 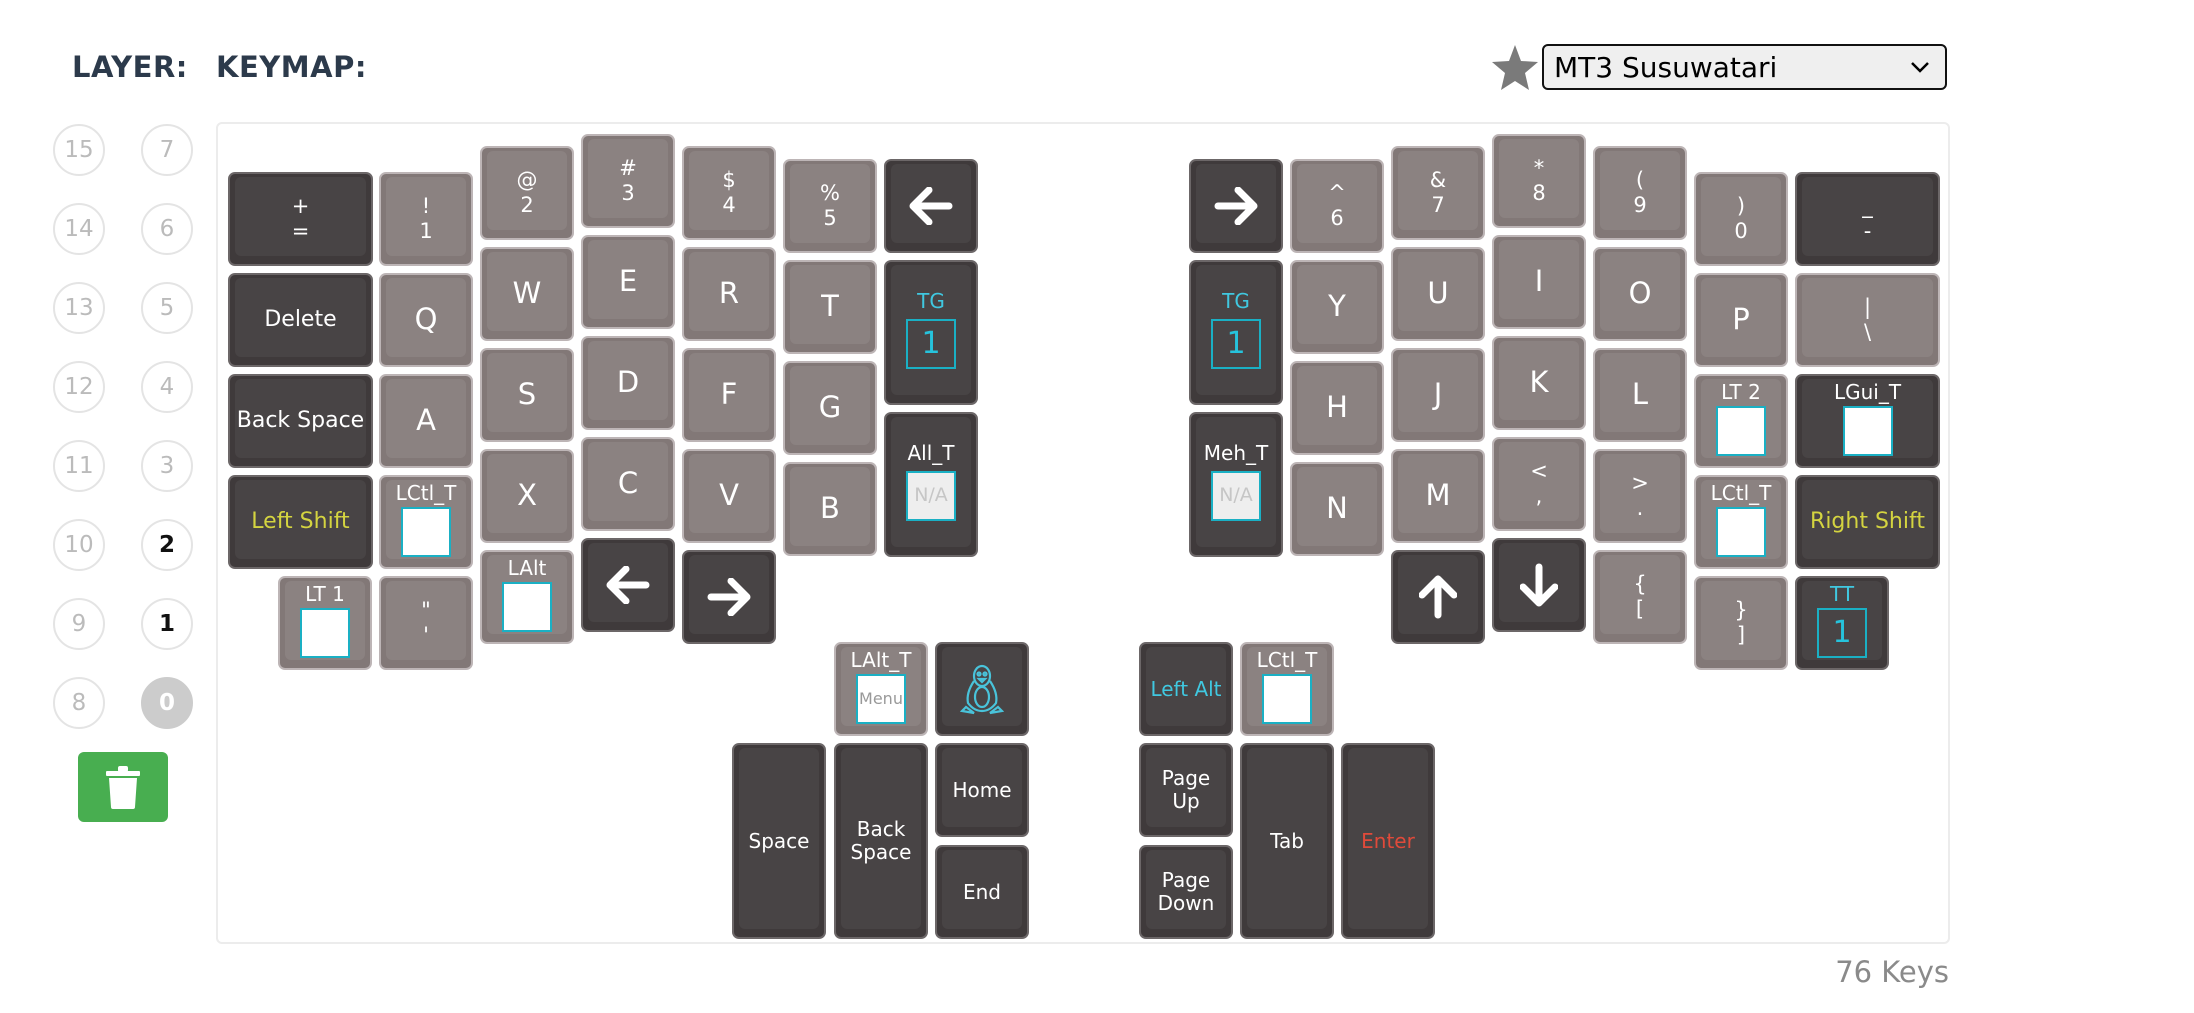 I want to click on key-lbracket: {[, so click(x=1640, y=597).